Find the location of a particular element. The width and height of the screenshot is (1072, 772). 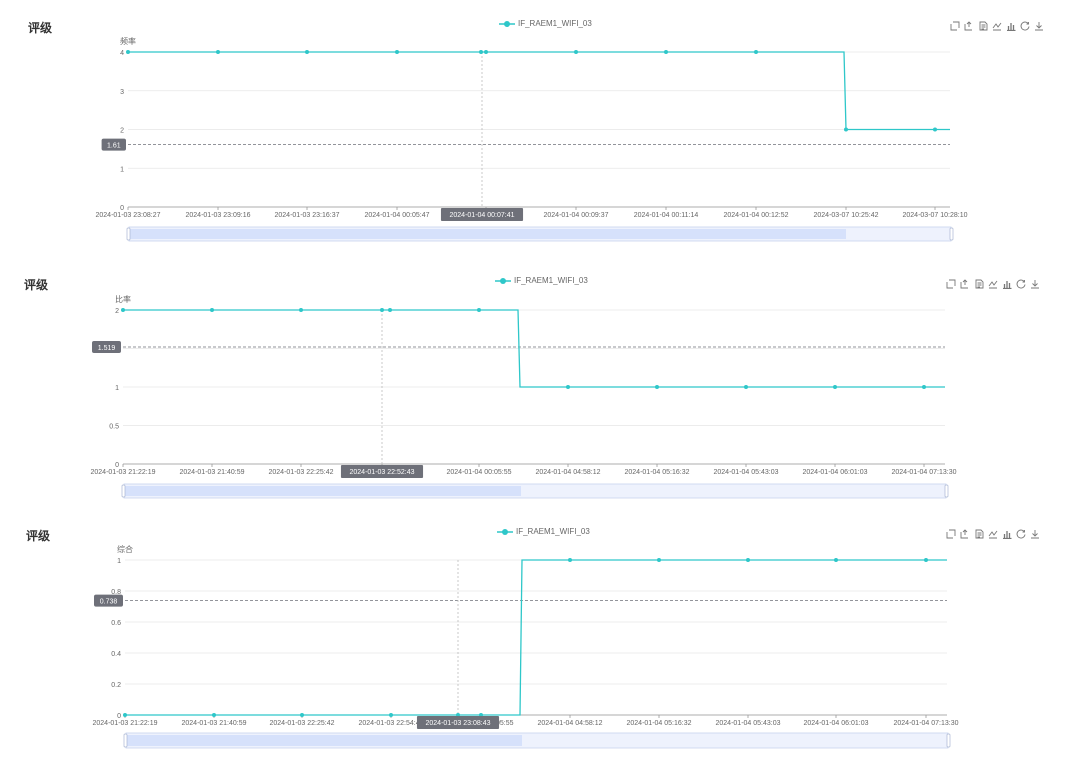

x-tick-label: 2024-01-04 00:05:47 is located at coordinates (397, 215).